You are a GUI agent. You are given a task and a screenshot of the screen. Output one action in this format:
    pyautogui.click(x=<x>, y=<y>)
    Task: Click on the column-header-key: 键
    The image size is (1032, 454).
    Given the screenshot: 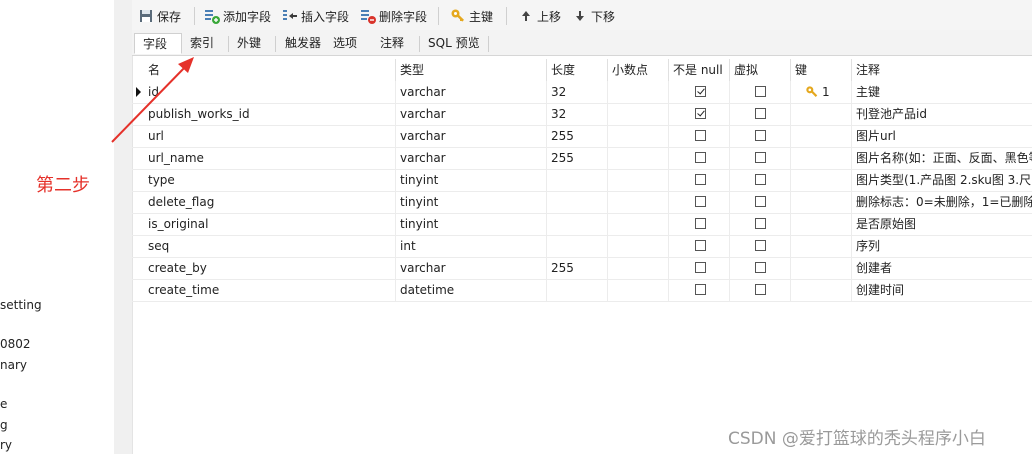 What is the action you would take?
    pyautogui.click(x=821, y=70)
    